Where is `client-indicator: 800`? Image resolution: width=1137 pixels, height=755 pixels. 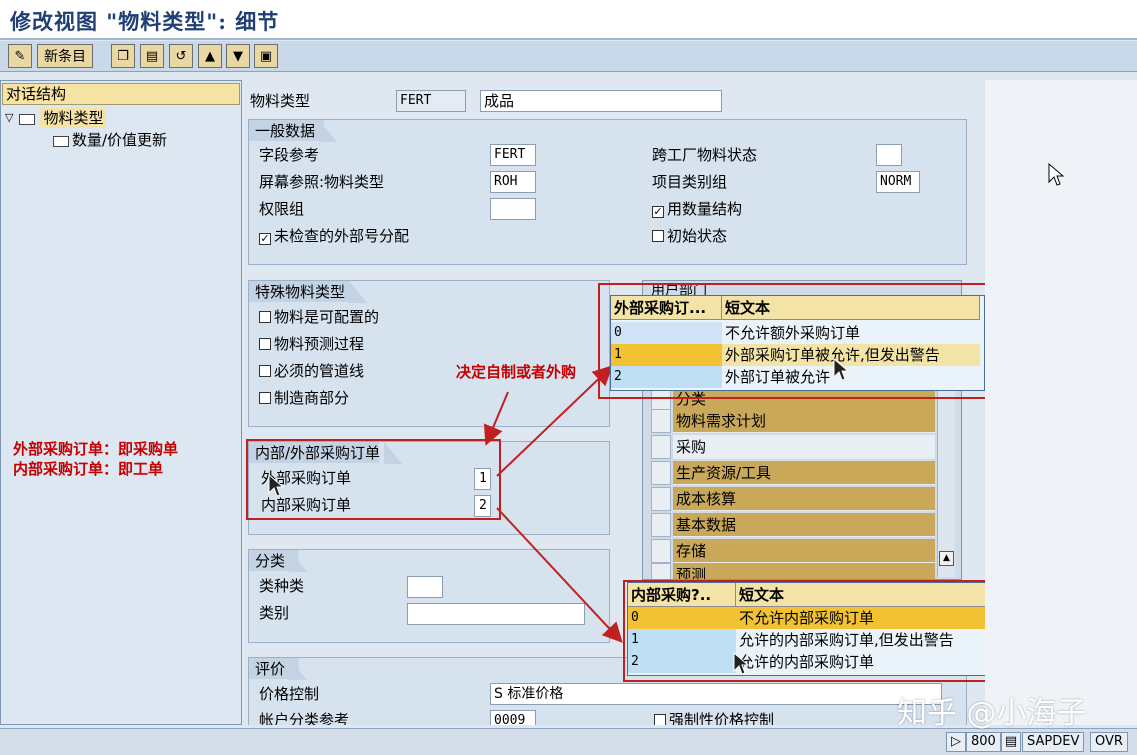
client-indicator: 800 is located at coordinates (983, 742).